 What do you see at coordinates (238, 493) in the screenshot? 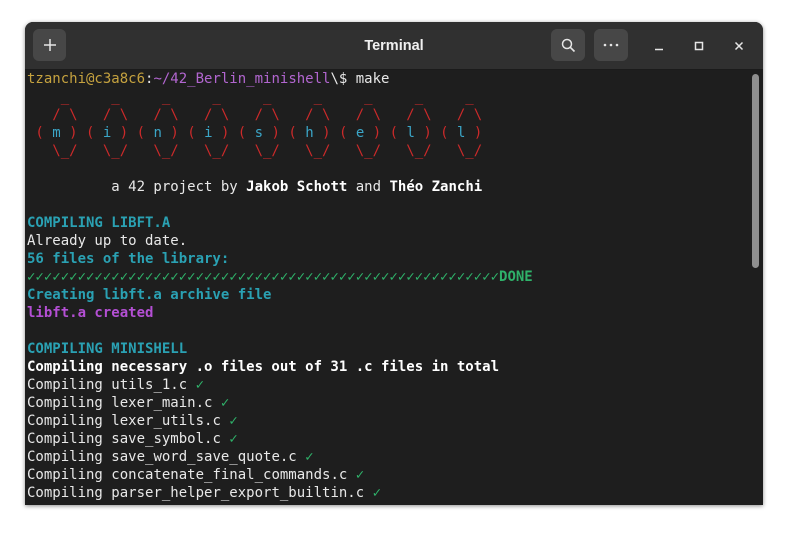
I see `compiled-file: parser_helper_export_builtin.c` at bounding box center [238, 493].